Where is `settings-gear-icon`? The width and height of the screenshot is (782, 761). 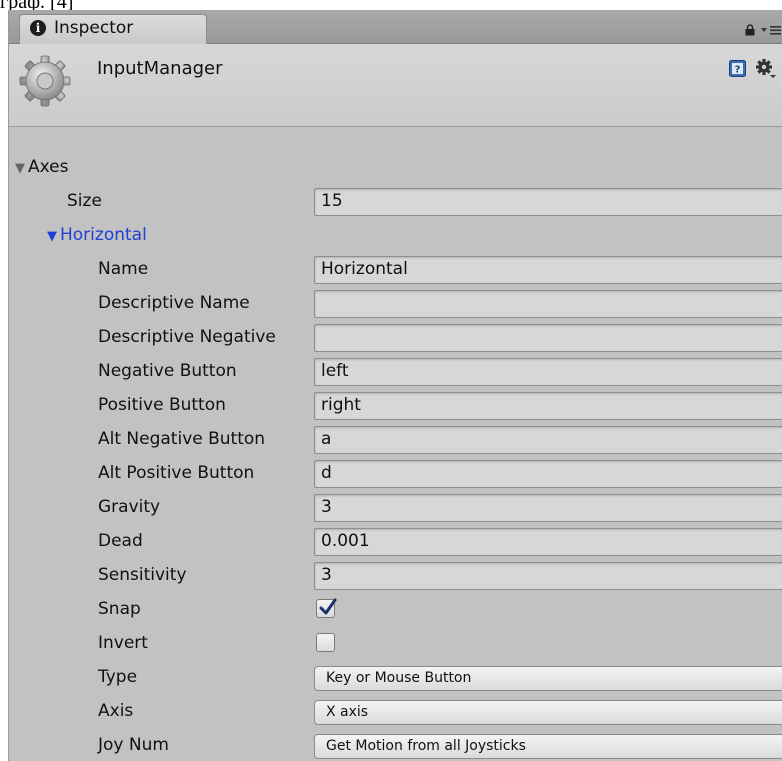
settings-gear-icon is located at coordinates (766, 69).